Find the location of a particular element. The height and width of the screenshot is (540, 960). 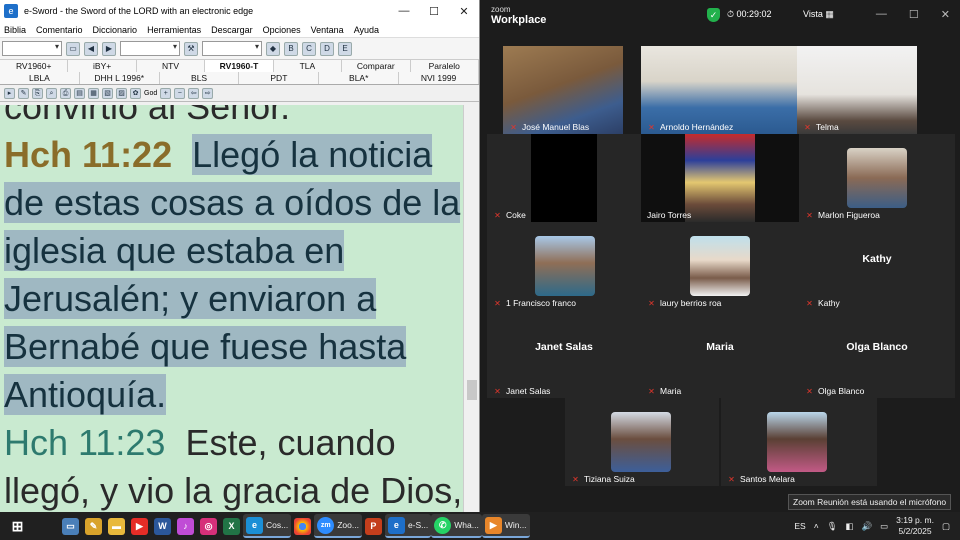

tab-comparar: Comparar is located at coordinates (376, 66).